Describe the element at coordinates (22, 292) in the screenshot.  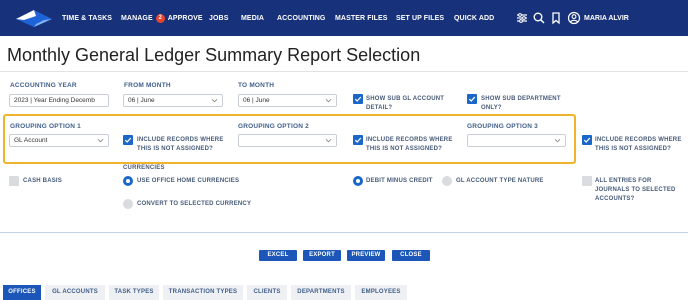
I see `tab-offices: OFFICES` at that location.